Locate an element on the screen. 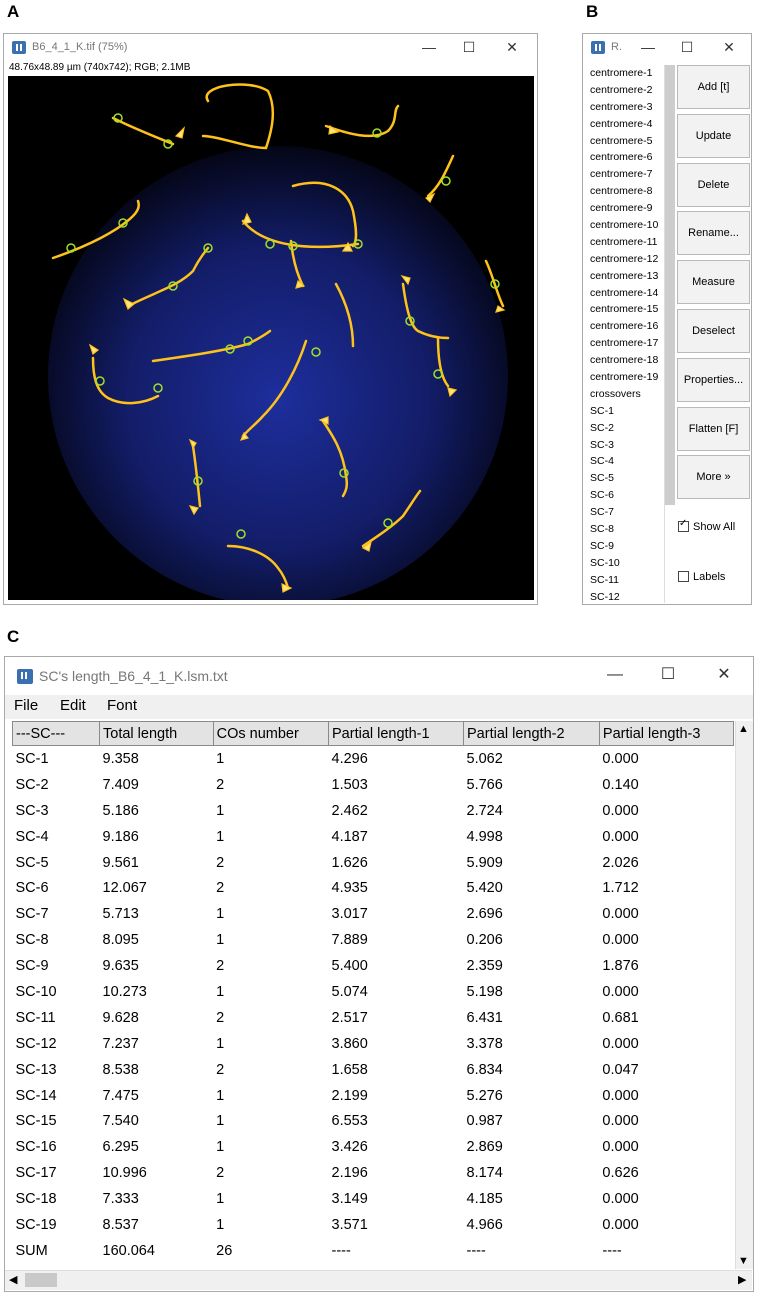 The image size is (761, 1299). scroll-left-icon: ◀ is located at coordinates (13, 1279).